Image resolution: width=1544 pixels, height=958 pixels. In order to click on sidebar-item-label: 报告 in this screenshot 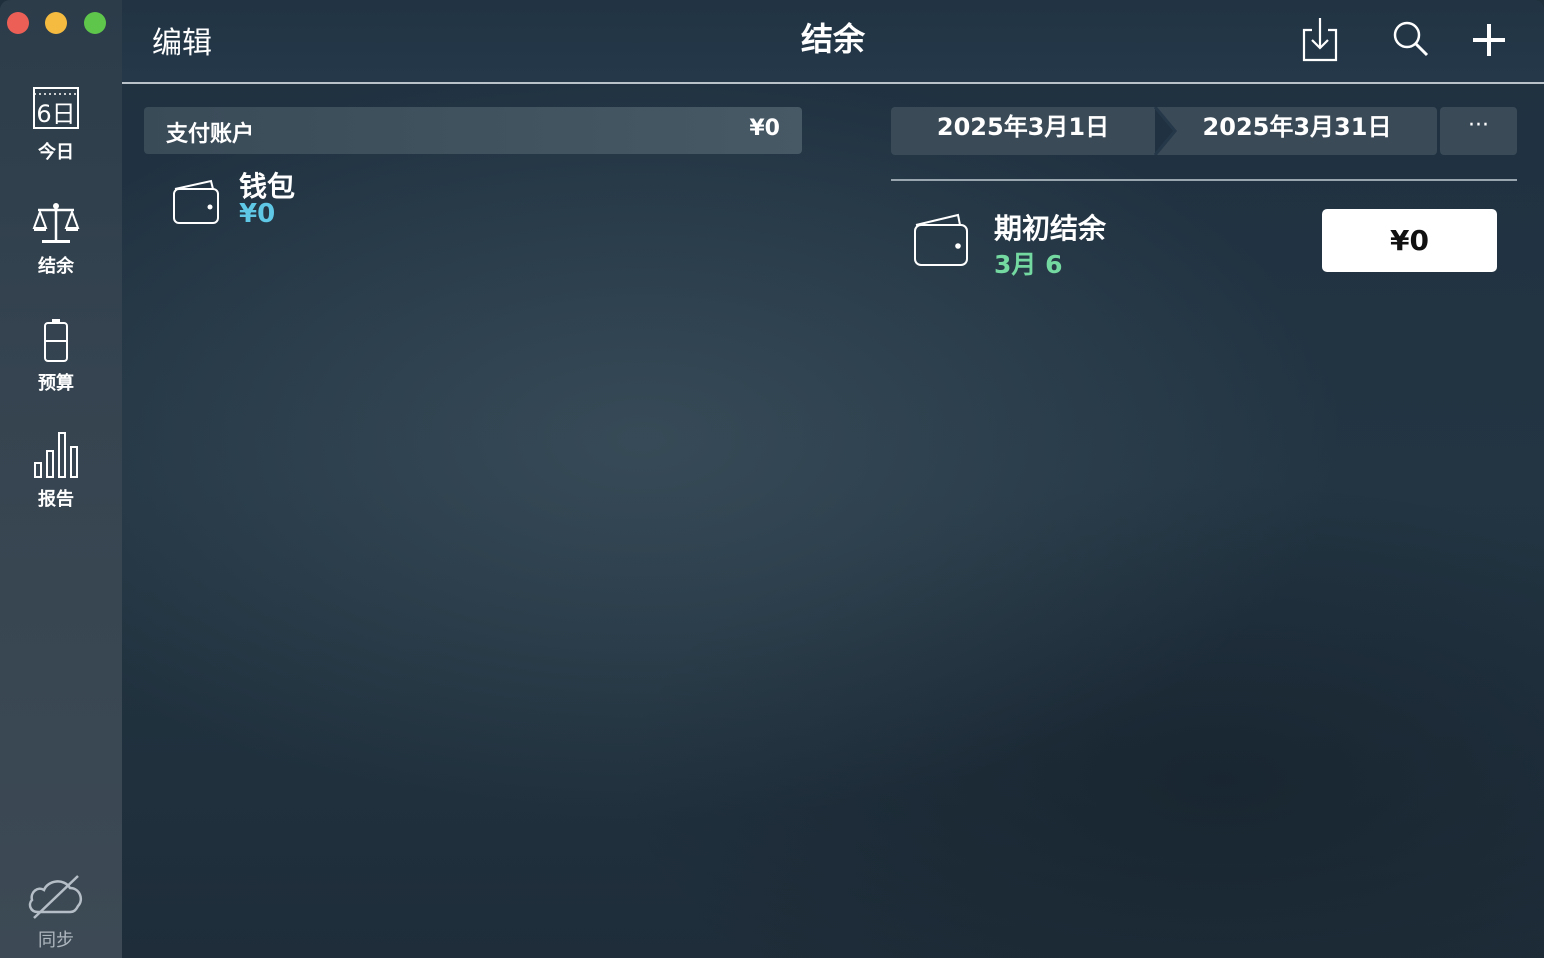, I will do `click(56, 499)`.